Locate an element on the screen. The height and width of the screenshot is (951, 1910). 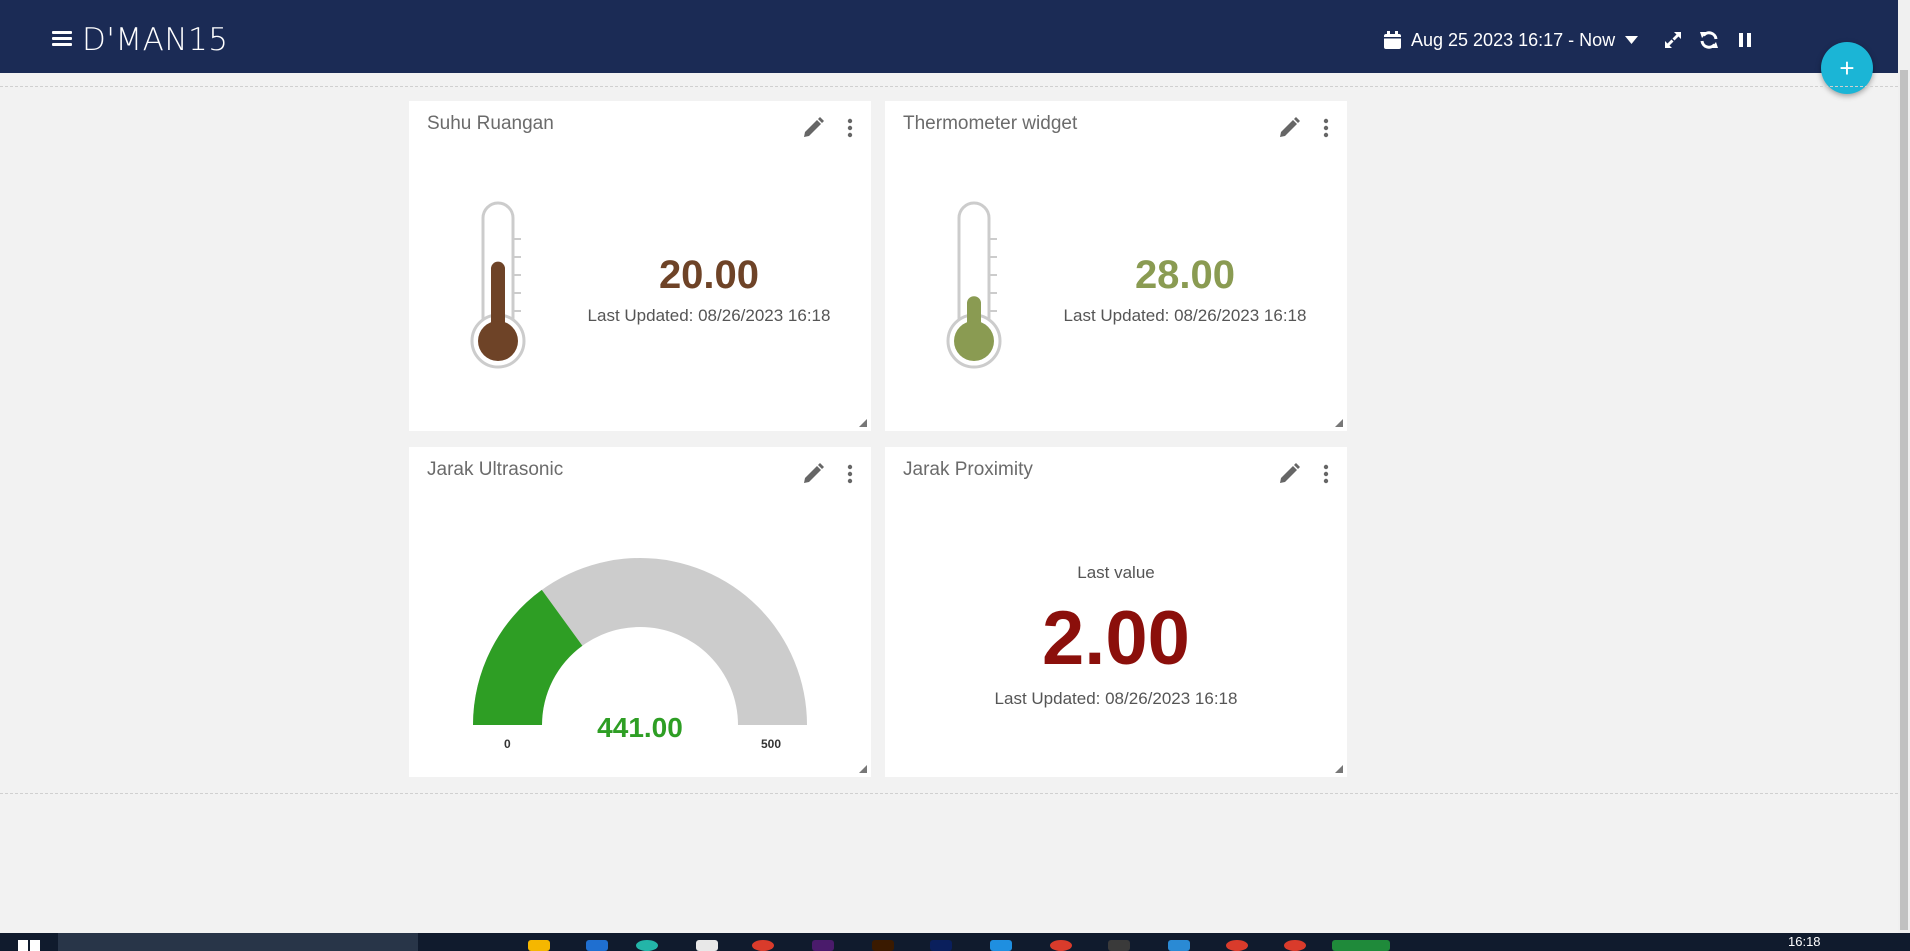
grid-top-divider is located at coordinates (949, 86).